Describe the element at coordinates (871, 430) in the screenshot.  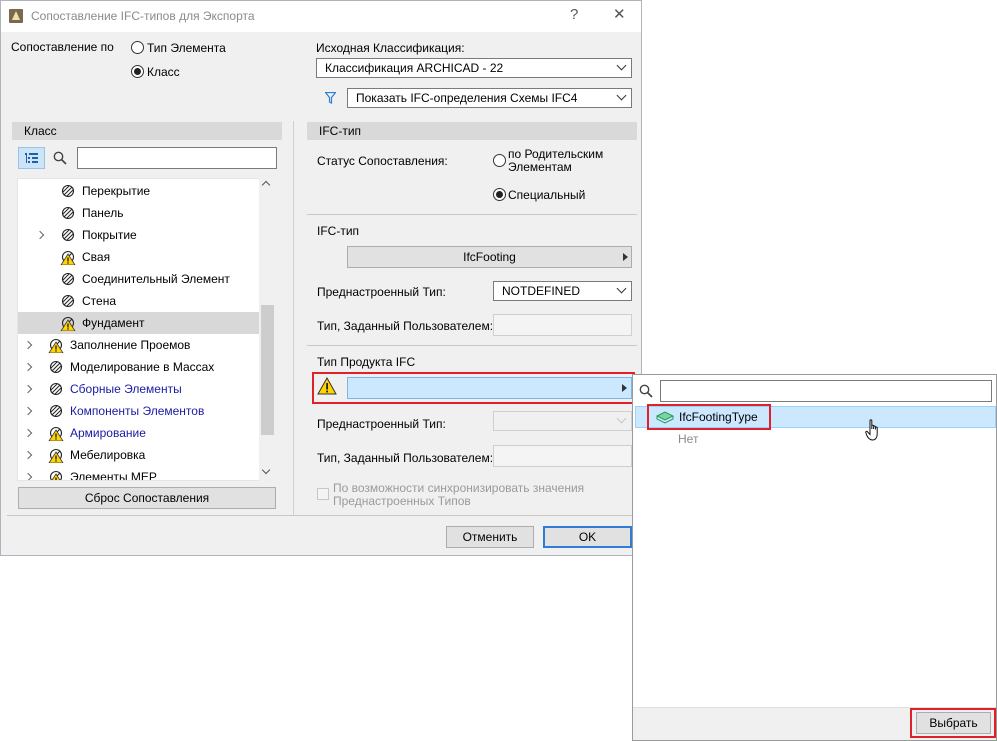
I see `hand-cursor-icon` at that location.